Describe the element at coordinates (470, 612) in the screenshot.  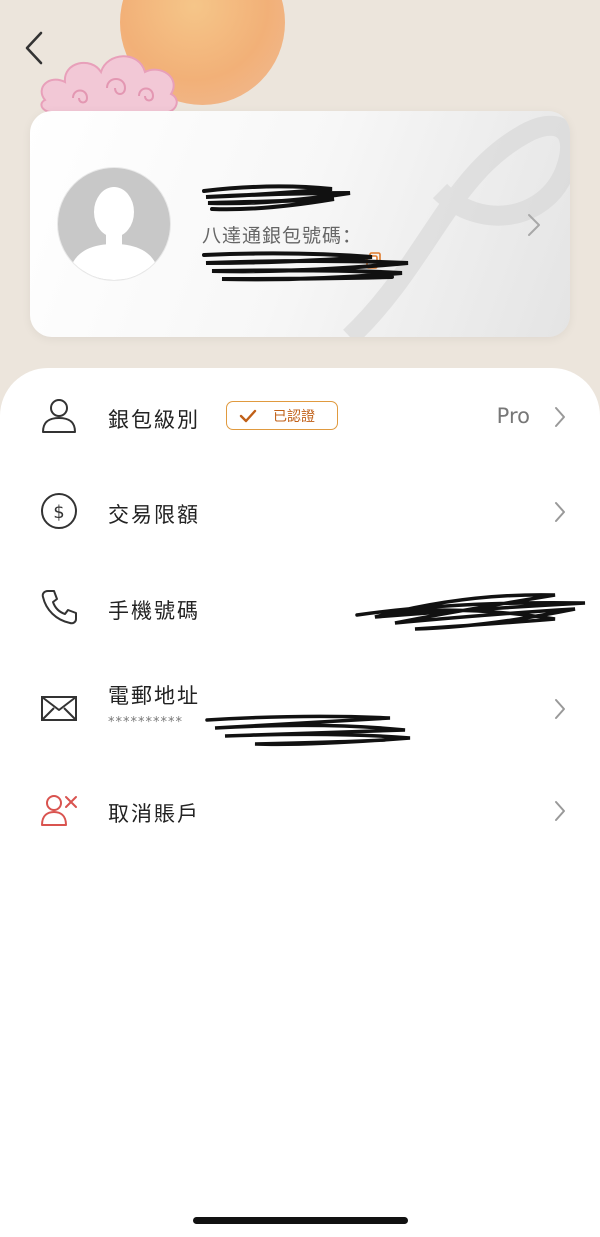
I see `redacted-phone-value` at that location.